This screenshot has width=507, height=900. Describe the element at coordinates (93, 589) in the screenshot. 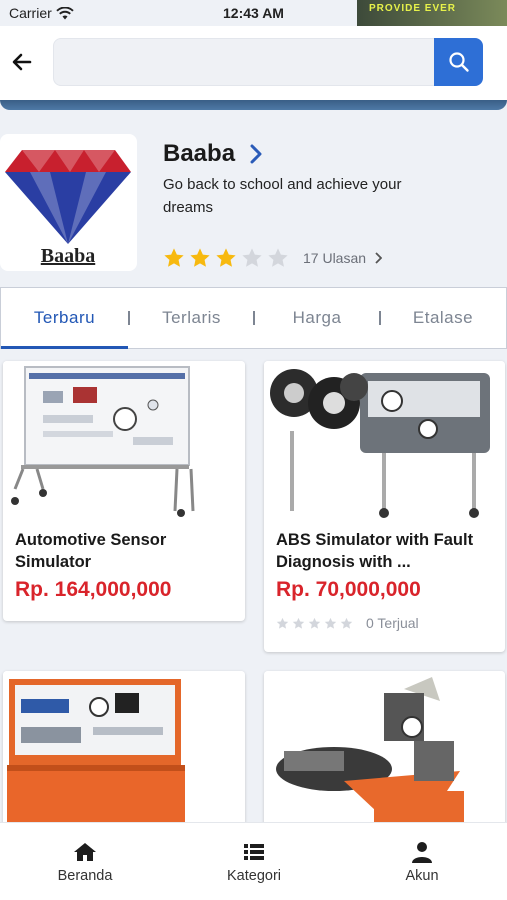

I see `product-price: Rp. 164,000,000` at that location.